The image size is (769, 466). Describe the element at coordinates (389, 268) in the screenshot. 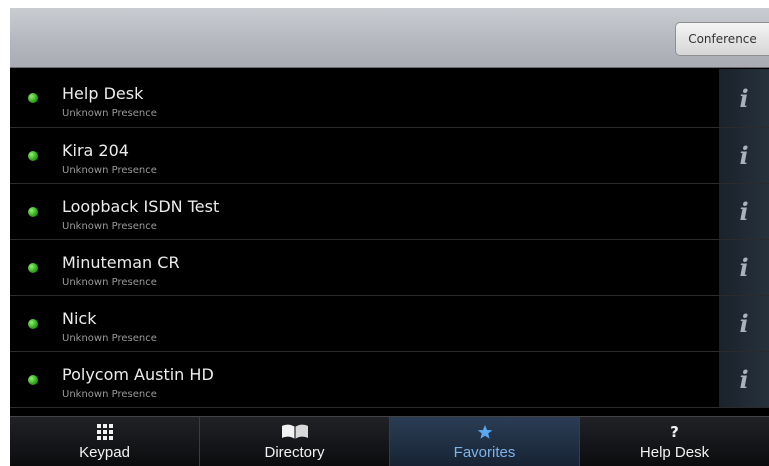

I see `contact-row: Minuteman CR Unknown Presence i` at that location.